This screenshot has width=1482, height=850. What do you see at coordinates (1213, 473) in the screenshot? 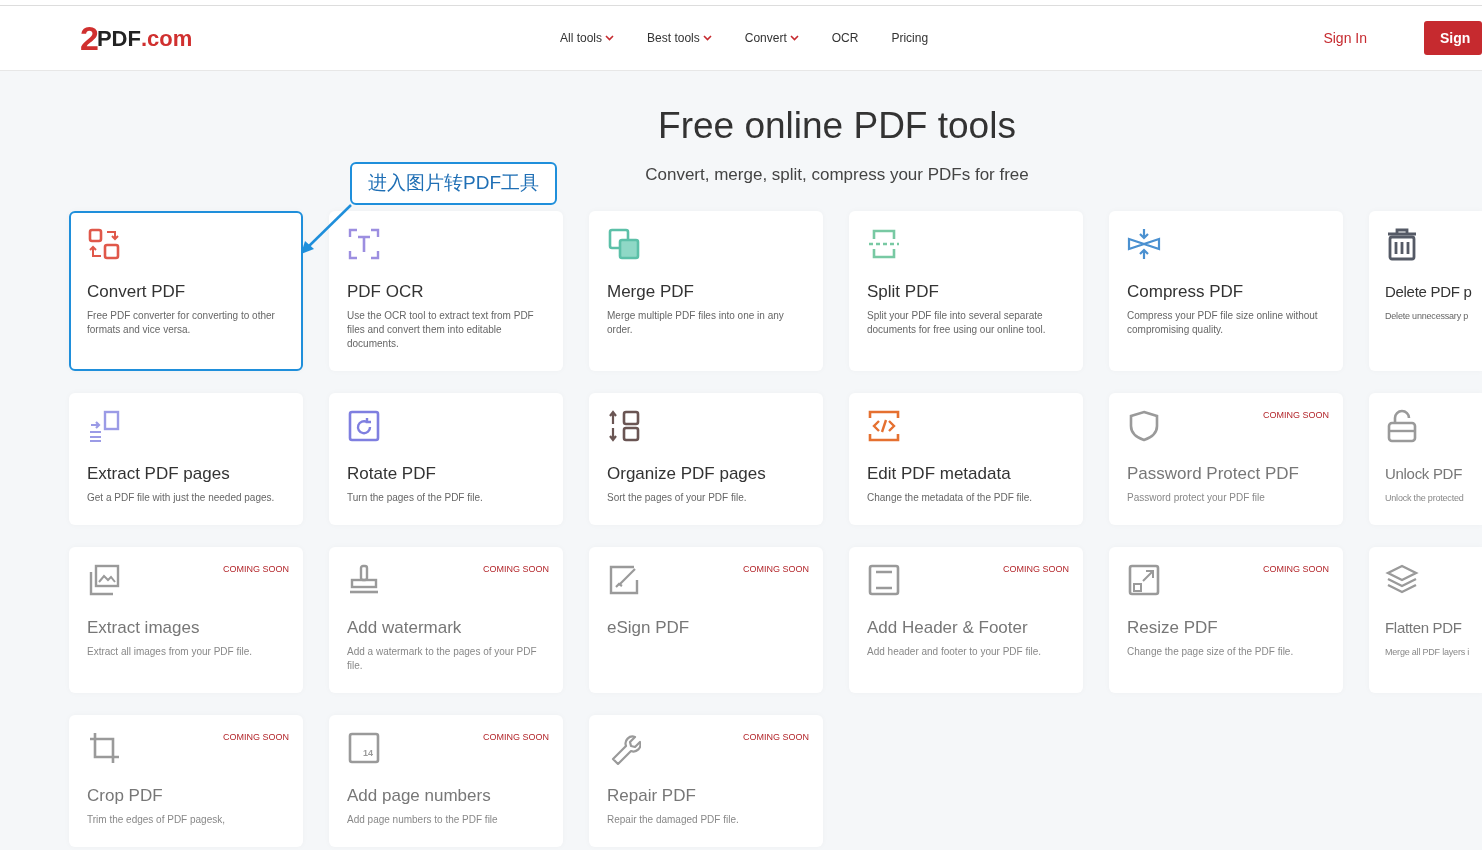
I see `tool-title: Password Protect PDF` at bounding box center [1213, 473].